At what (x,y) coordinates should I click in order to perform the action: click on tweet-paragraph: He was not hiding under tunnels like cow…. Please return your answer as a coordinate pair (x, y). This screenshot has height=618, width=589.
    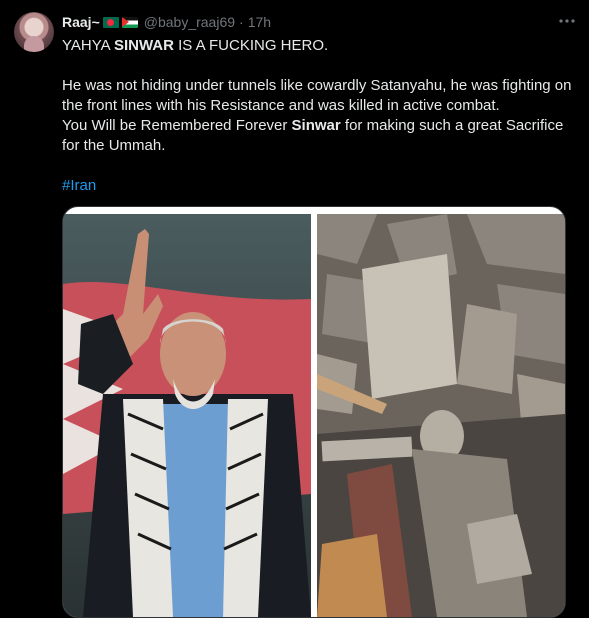
    Looking at the image, I should click on (317, 95).